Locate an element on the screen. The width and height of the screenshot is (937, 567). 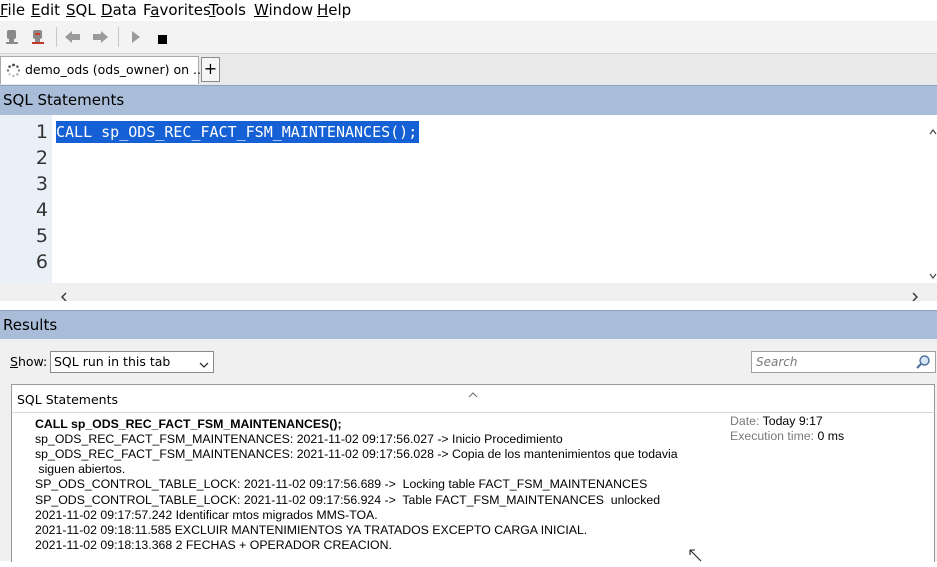
search-box is located at coordinates (843, 362).